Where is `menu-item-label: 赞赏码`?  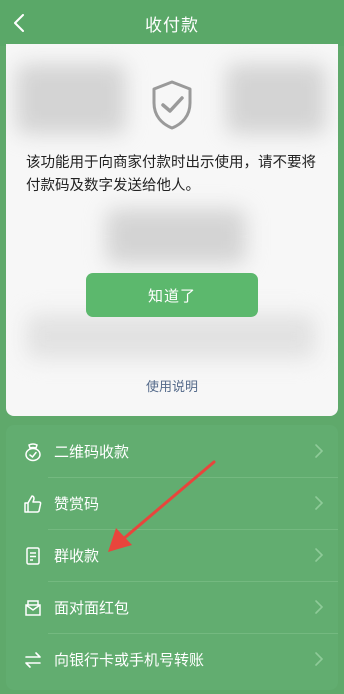
menu-item-label: 赞赏码 is located at coordinates (77, 504).